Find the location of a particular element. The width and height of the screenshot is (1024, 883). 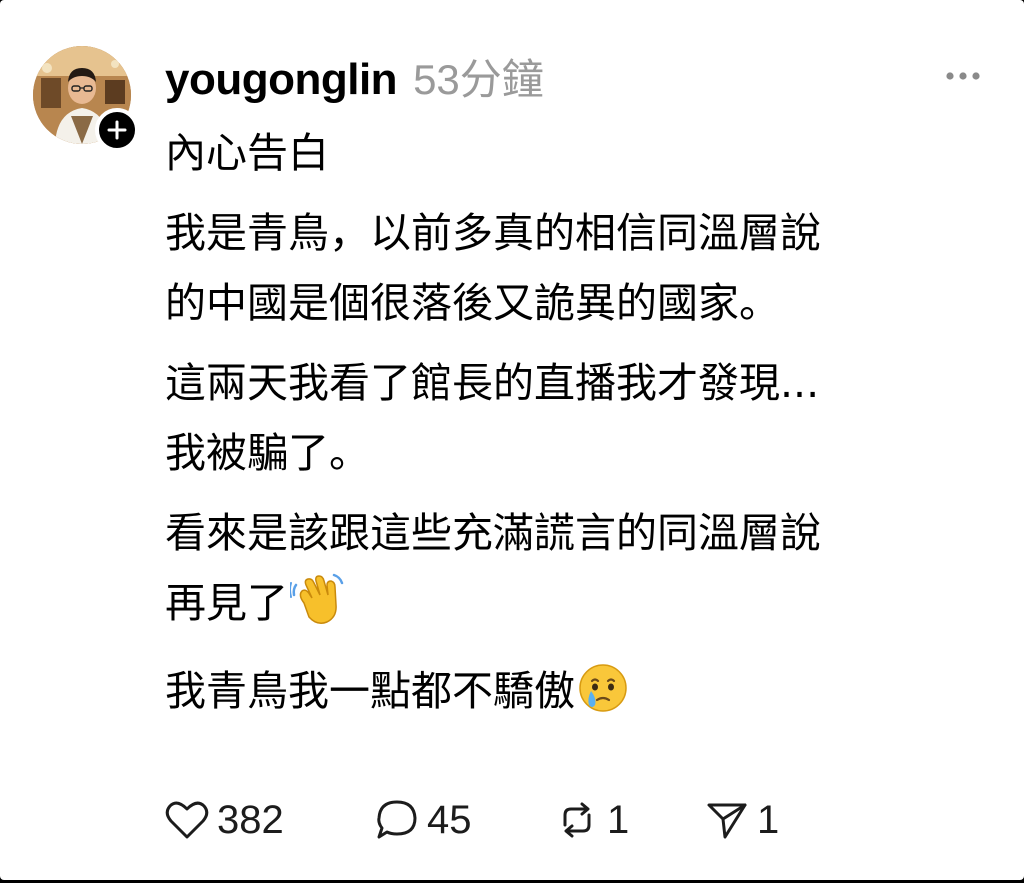

more-horizontal-icon is located at coordinates (963, 76).